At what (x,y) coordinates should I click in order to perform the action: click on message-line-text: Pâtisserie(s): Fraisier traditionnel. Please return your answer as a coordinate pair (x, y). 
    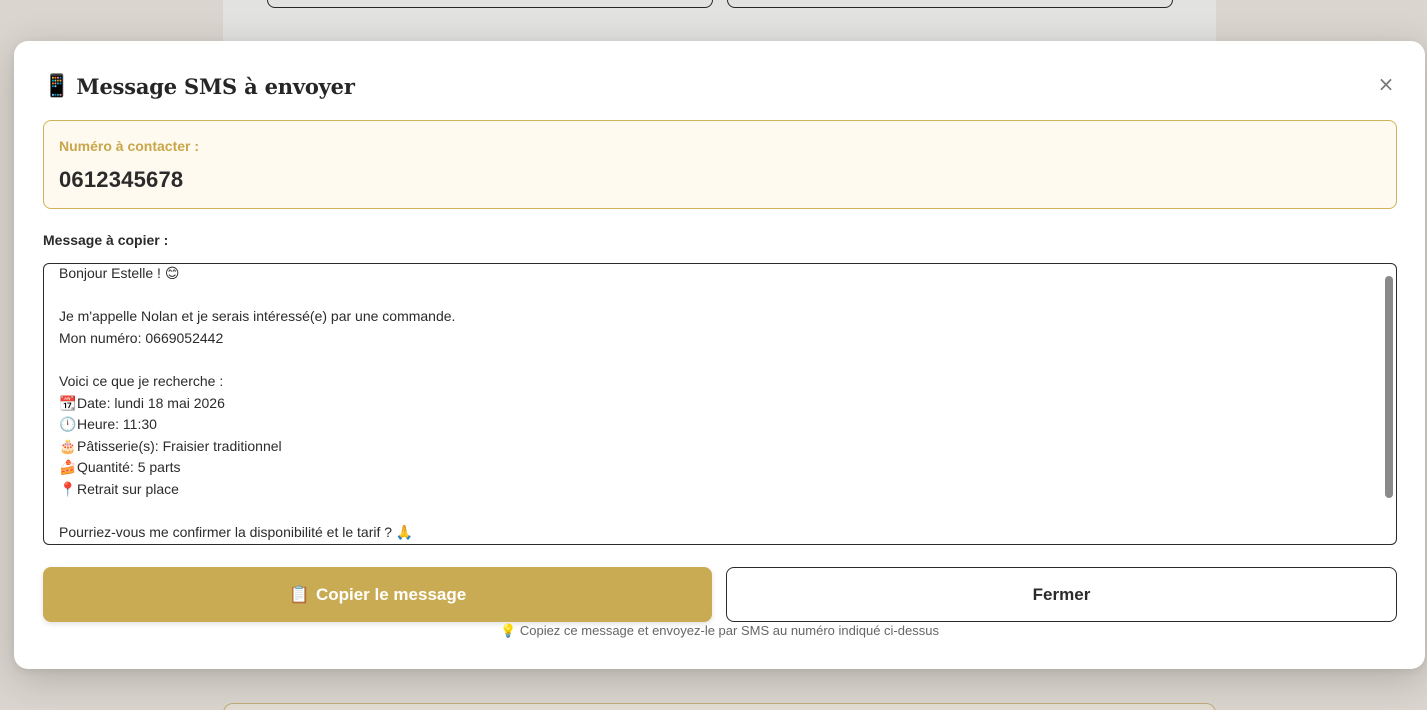
    Looking at the image, I should click on (179, 445).